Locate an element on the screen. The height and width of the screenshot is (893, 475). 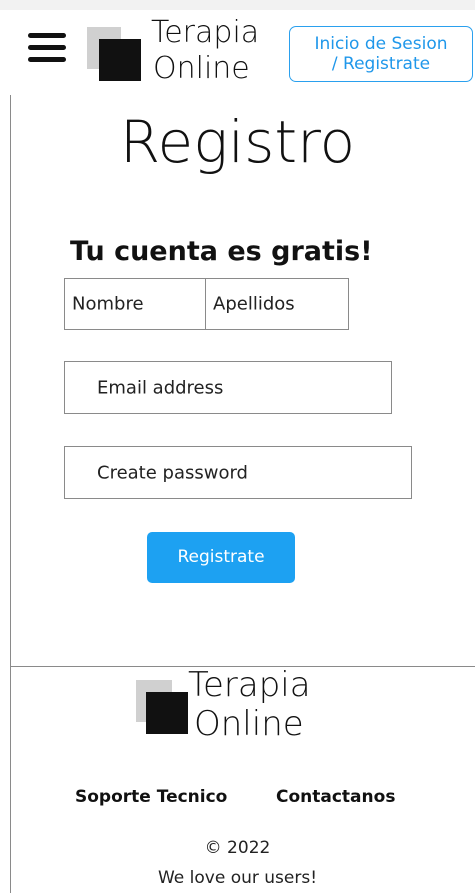
footer-brand-line-2: Online is located at coordinates (249, 724).